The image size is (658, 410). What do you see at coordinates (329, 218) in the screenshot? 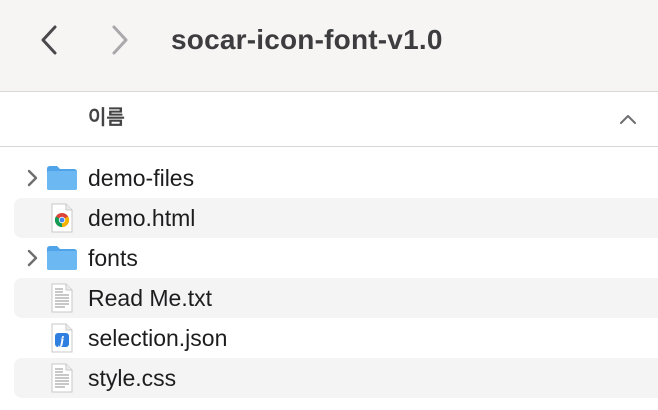
I see `file-row-demo-html: demo.html` at bounding box center [329, 218].